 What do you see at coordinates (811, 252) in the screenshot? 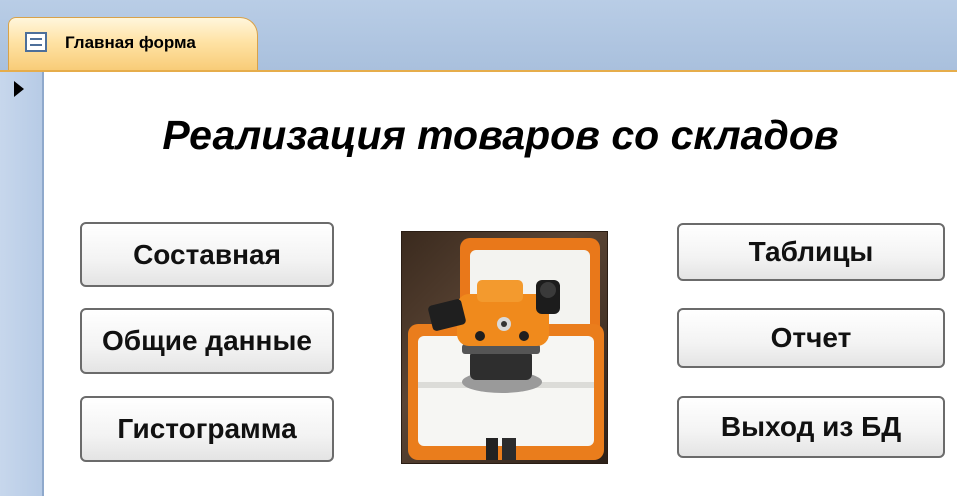
I see `tables-button: Таблицы` at bounding box center [811, 252].